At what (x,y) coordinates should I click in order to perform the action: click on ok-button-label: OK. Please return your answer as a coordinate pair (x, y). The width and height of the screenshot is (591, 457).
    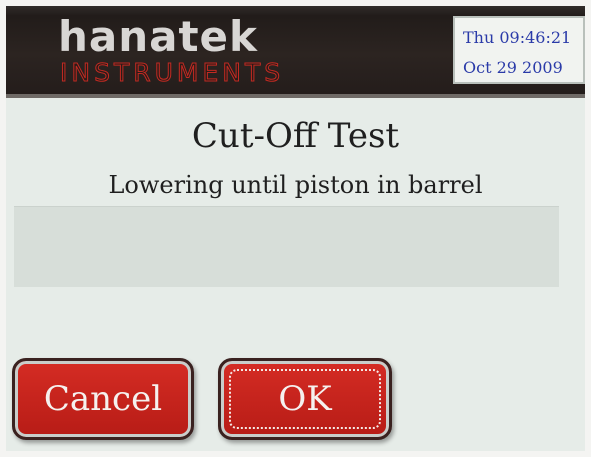
    Looking at the image, I should click on (305, 399).